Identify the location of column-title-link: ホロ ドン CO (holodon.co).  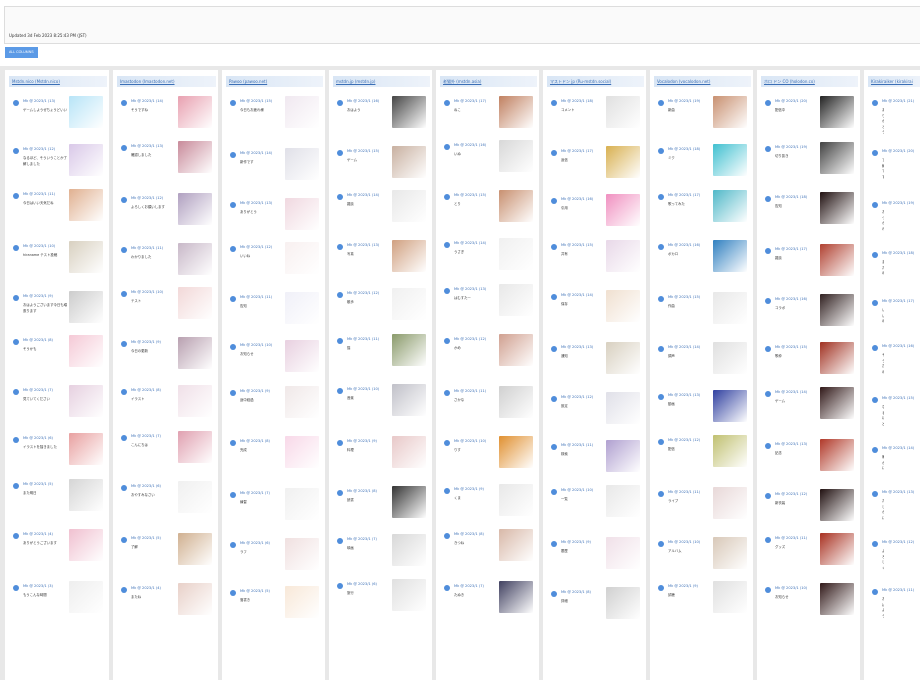
(809, 81).